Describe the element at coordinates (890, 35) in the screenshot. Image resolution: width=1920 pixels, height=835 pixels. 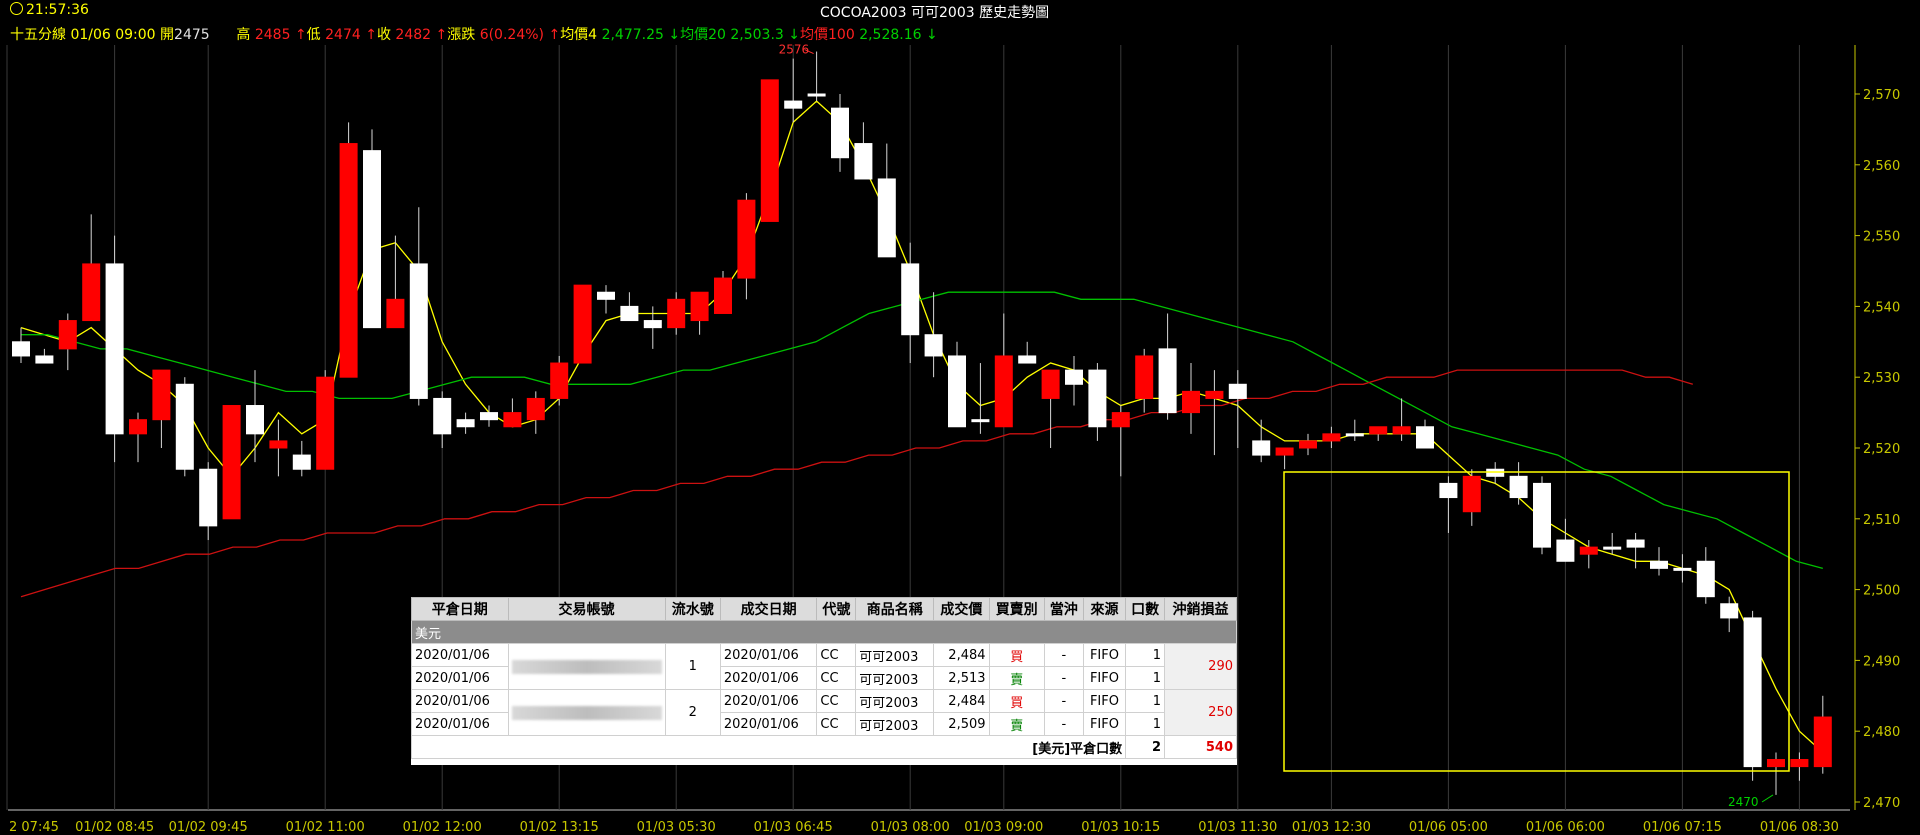
I see `info-ma100: 2,528.16` at that location.